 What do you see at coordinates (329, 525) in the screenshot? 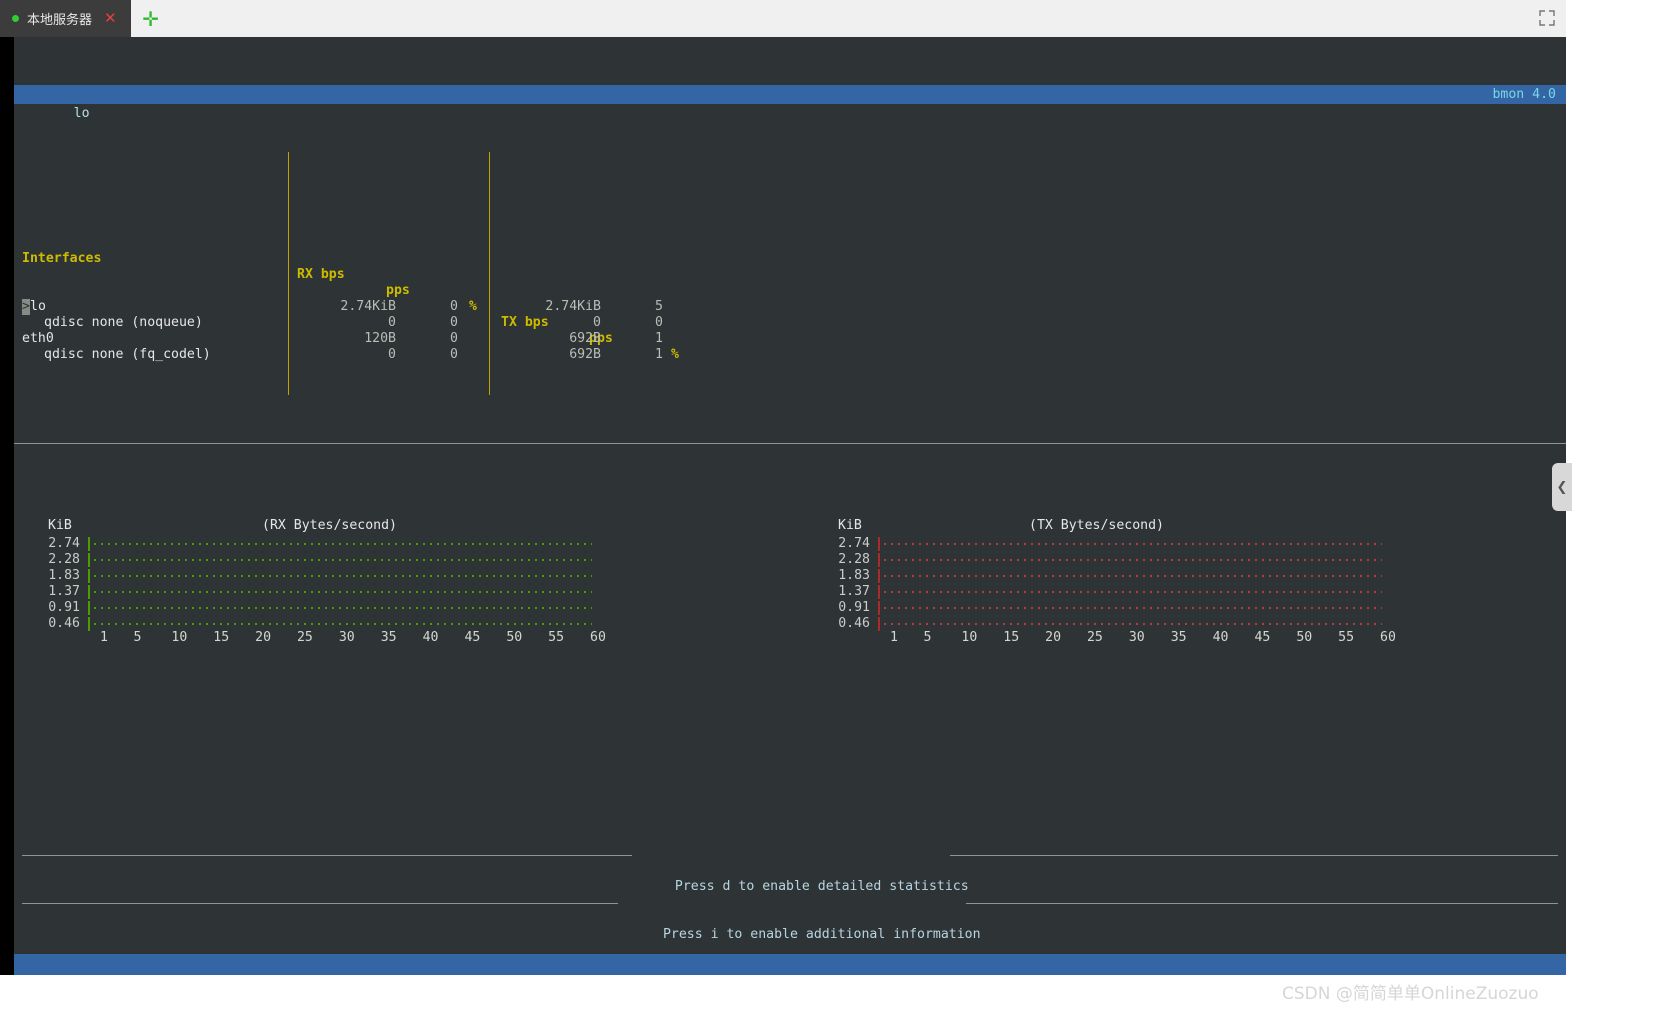
I see `rx-graph-title: (RX Bytes/second)` at bounding box center [329, 525].